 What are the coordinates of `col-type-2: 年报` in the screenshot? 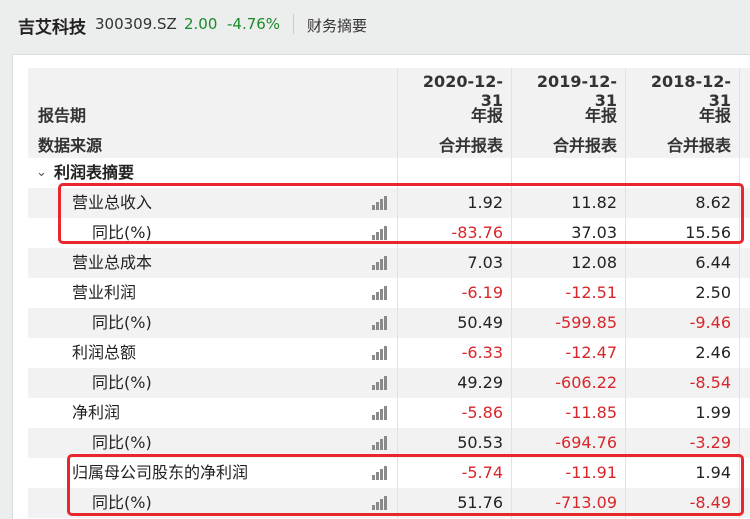 It's located at (600, 115).